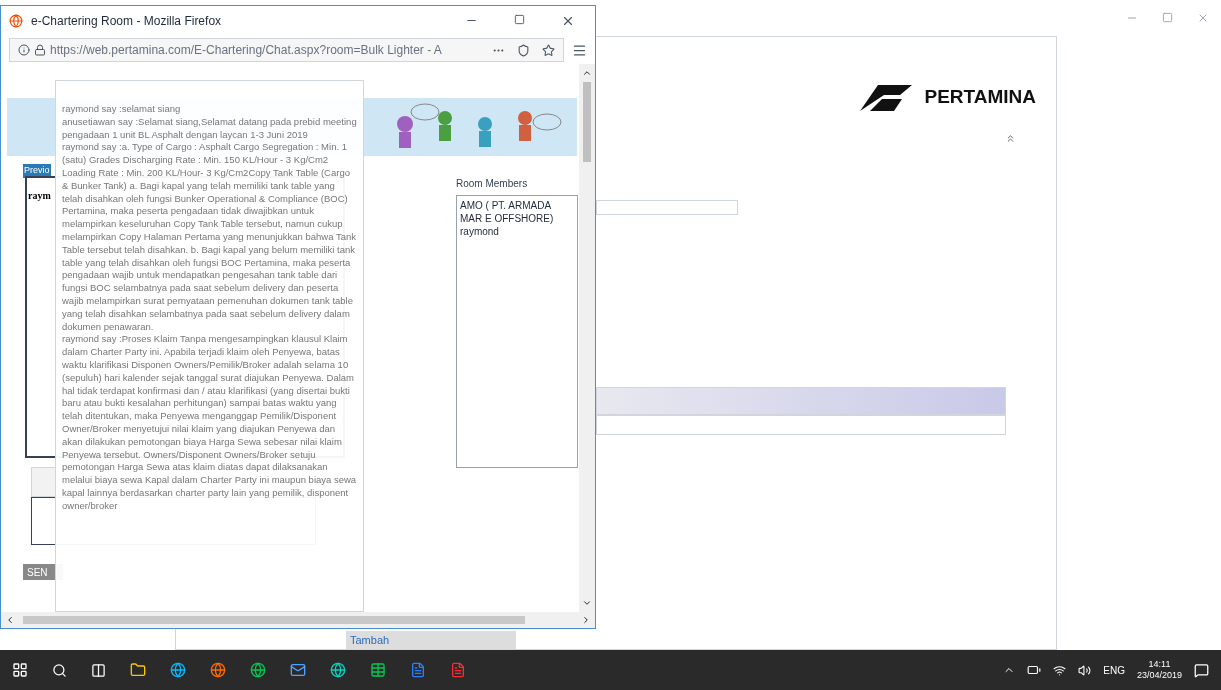  Describe the element at coordinates (458, 670) in the screenshot. I see `pdf-icon` at that location.